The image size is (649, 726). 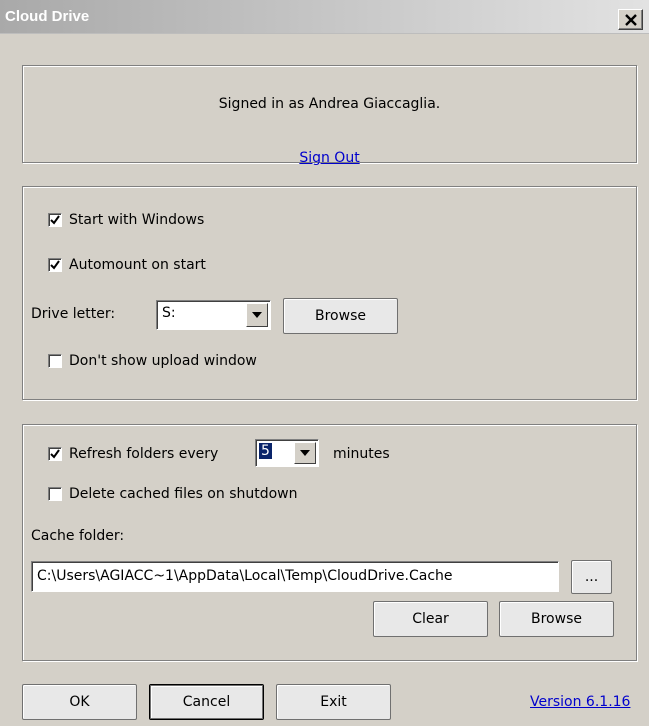 I want to click on close-icon, so click(x=630, y=19).